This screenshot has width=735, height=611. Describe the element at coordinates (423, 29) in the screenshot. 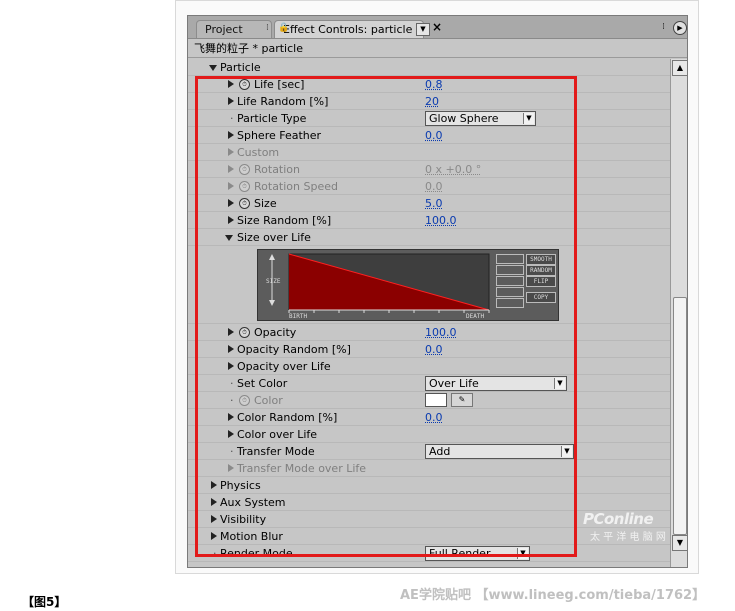

I see `tab-dropdown-icon: ▼` at that location.